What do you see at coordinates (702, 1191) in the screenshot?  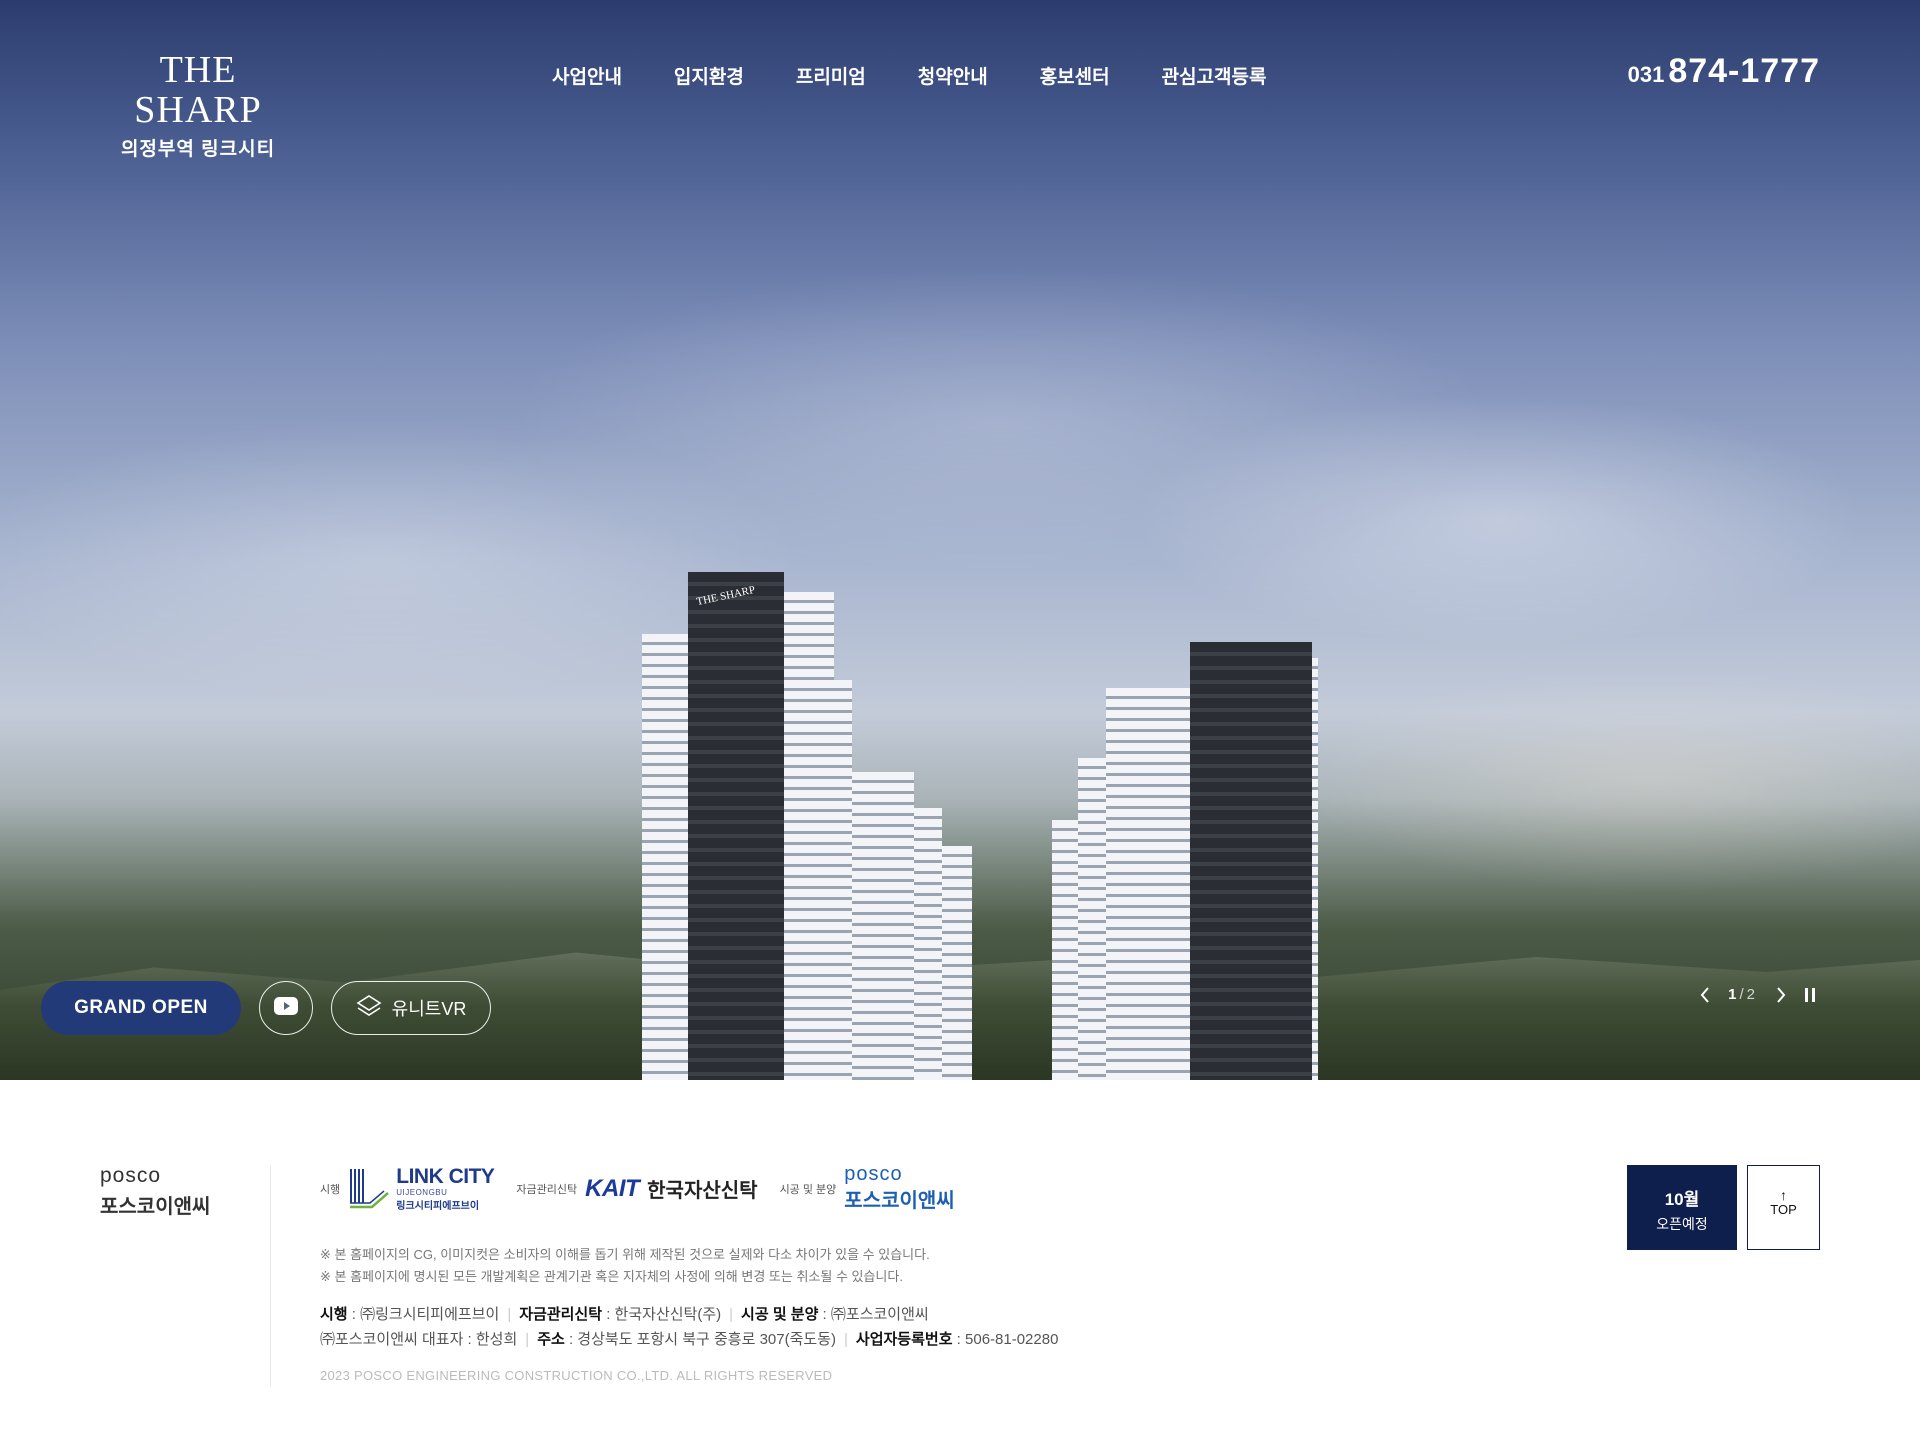 I see `kait-name: 한국자산신탁` at bounding box center [702, 1191].